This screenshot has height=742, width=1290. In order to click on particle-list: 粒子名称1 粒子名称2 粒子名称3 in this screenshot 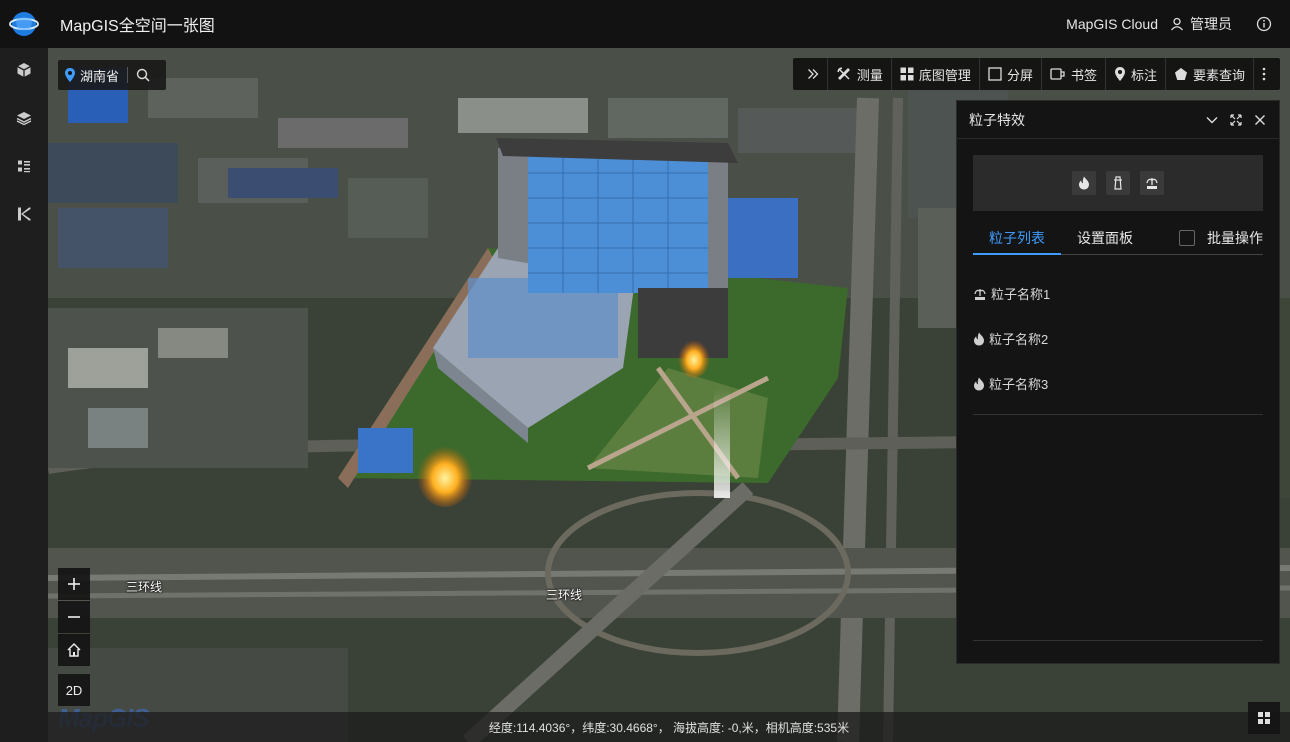, I will do `click(1118, 343)`.